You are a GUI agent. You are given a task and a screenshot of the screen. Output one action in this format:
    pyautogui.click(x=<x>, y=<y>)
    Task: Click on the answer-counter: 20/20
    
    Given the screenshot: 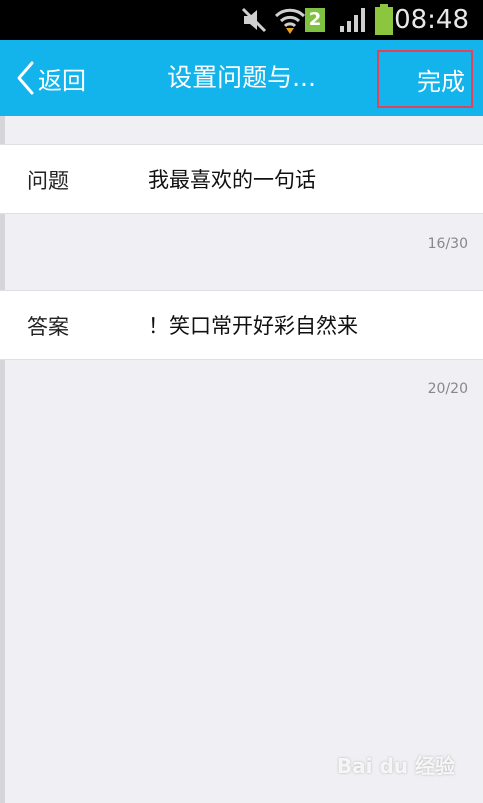 What is the action you would take?
    pyautogui.click(x=447, y=389)
    